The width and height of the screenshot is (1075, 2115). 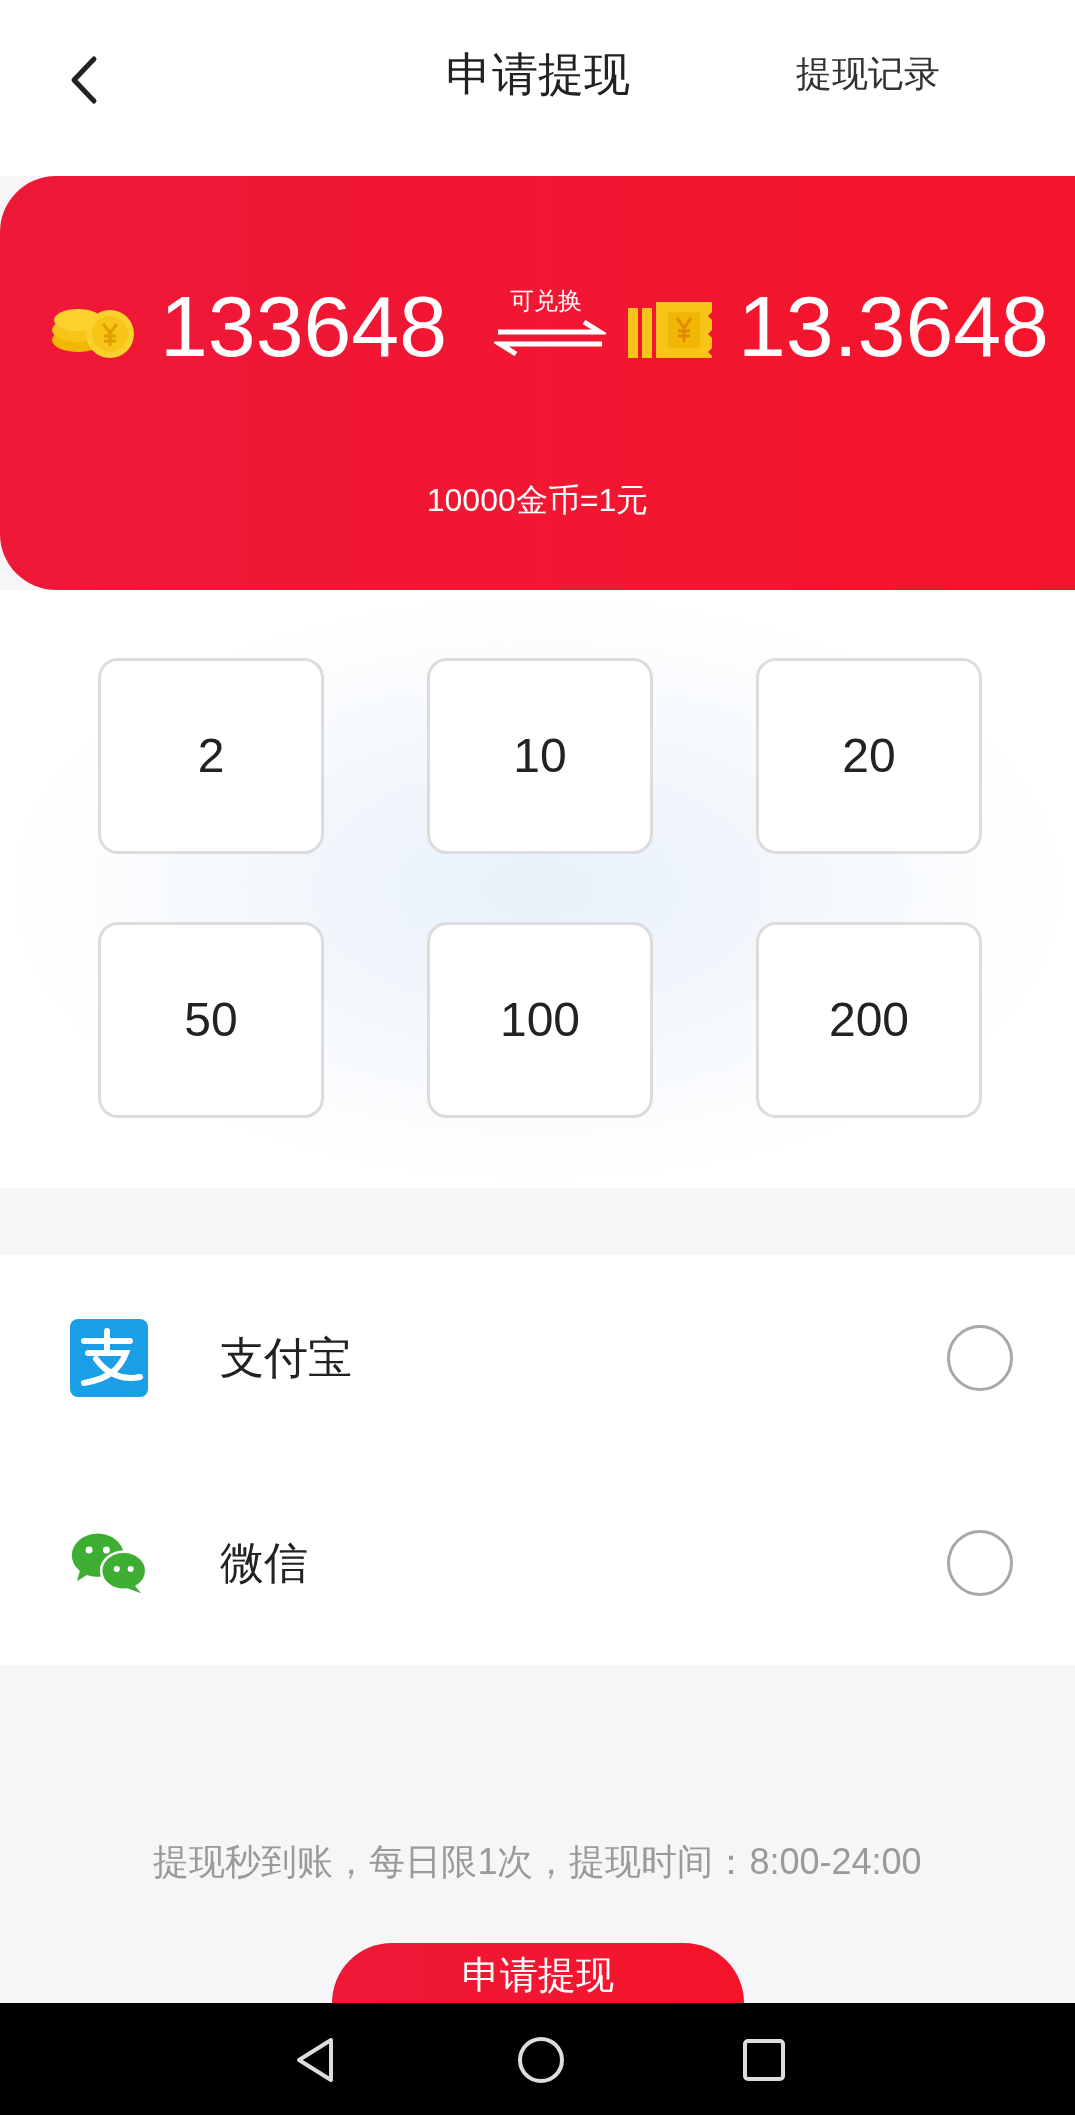 I want to click on exchange-rate: 10000金币=1元, so click(x=537, y=500).